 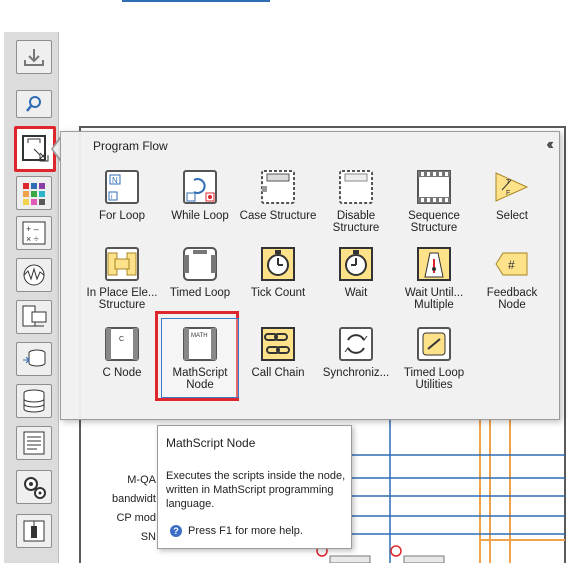 I want to click on palette-item-select: TF Select, so click(x=512, y=195).